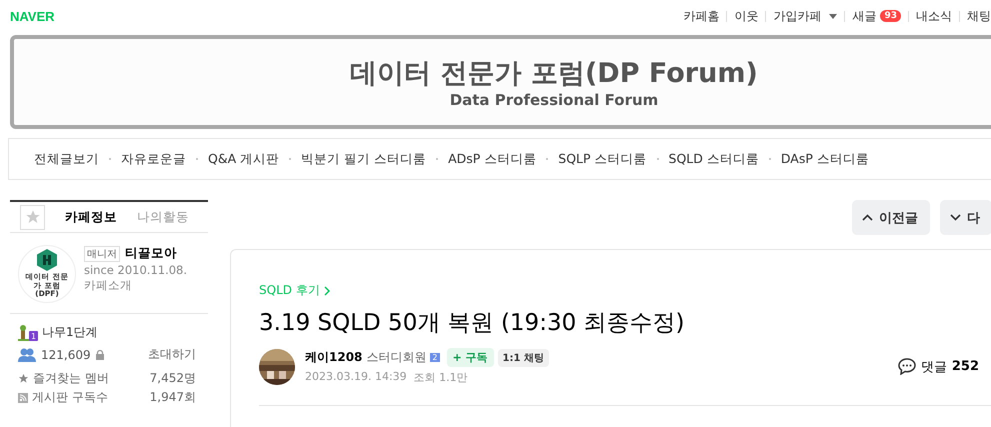  I want to click on comment-icon, so click(907, 366).